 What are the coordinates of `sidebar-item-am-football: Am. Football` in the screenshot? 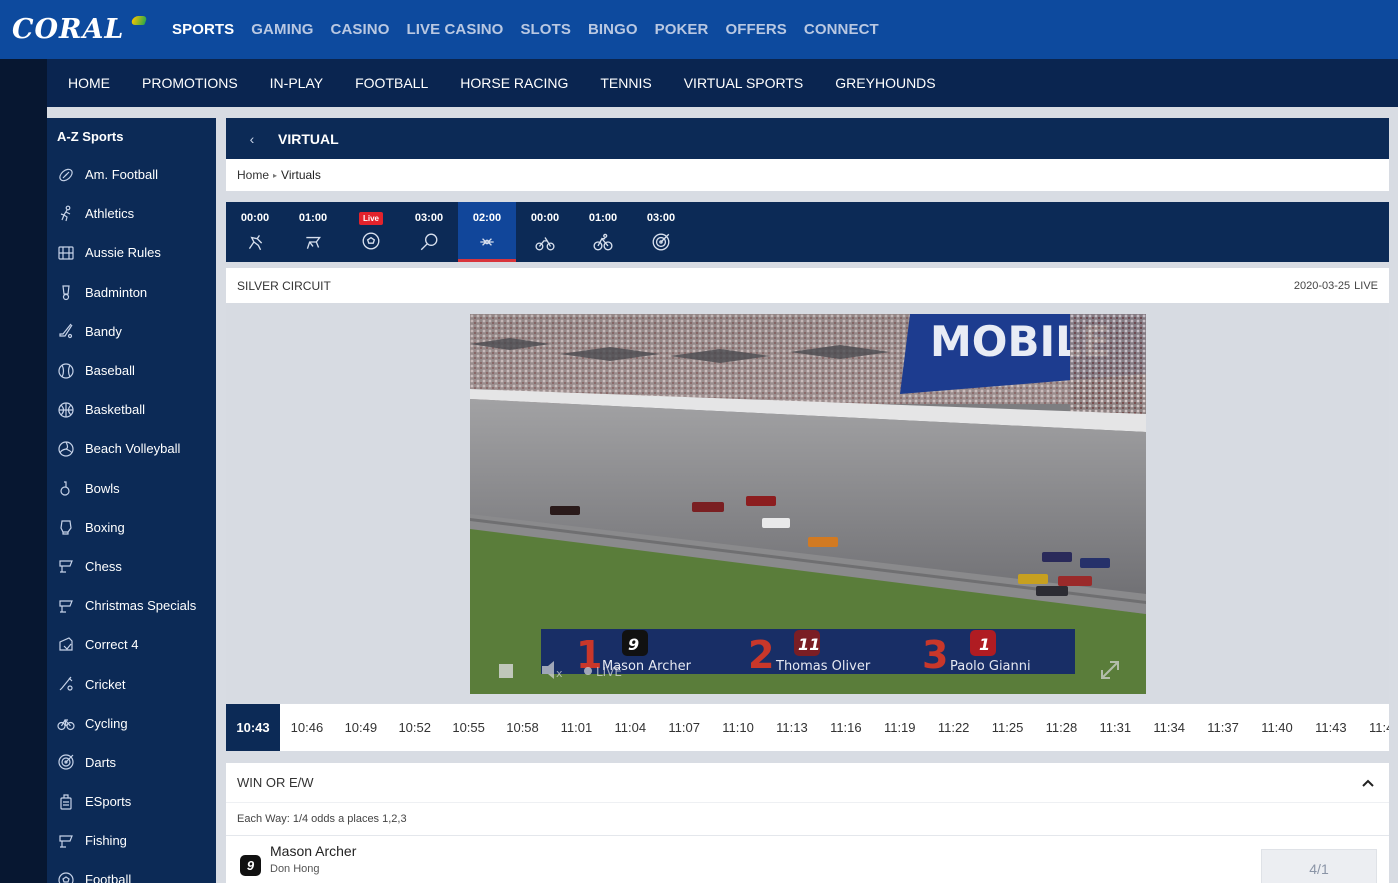 It's located at (131, 174).